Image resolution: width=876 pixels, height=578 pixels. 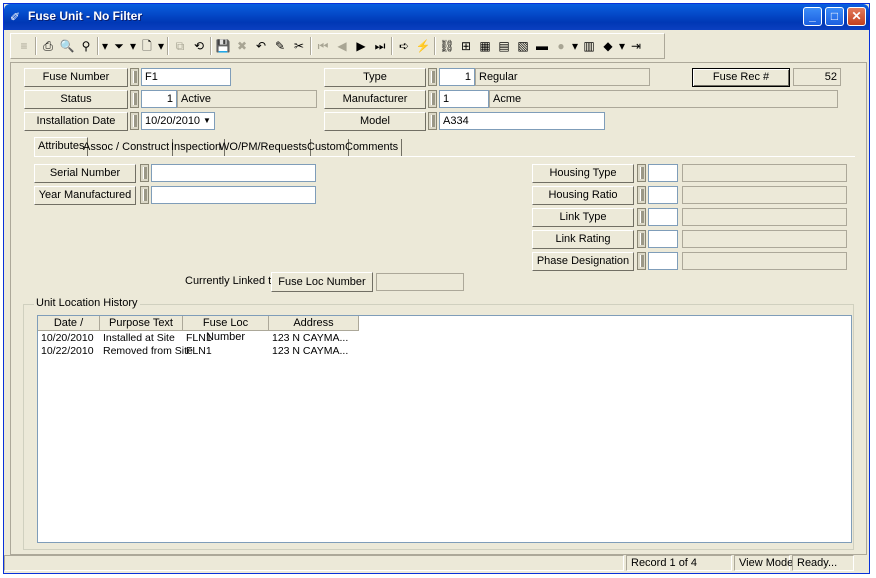 What do you see at coordinates (86, 46) in the screenshot?
I see `search-icon: ⚲` at bounding box center [86, 46].